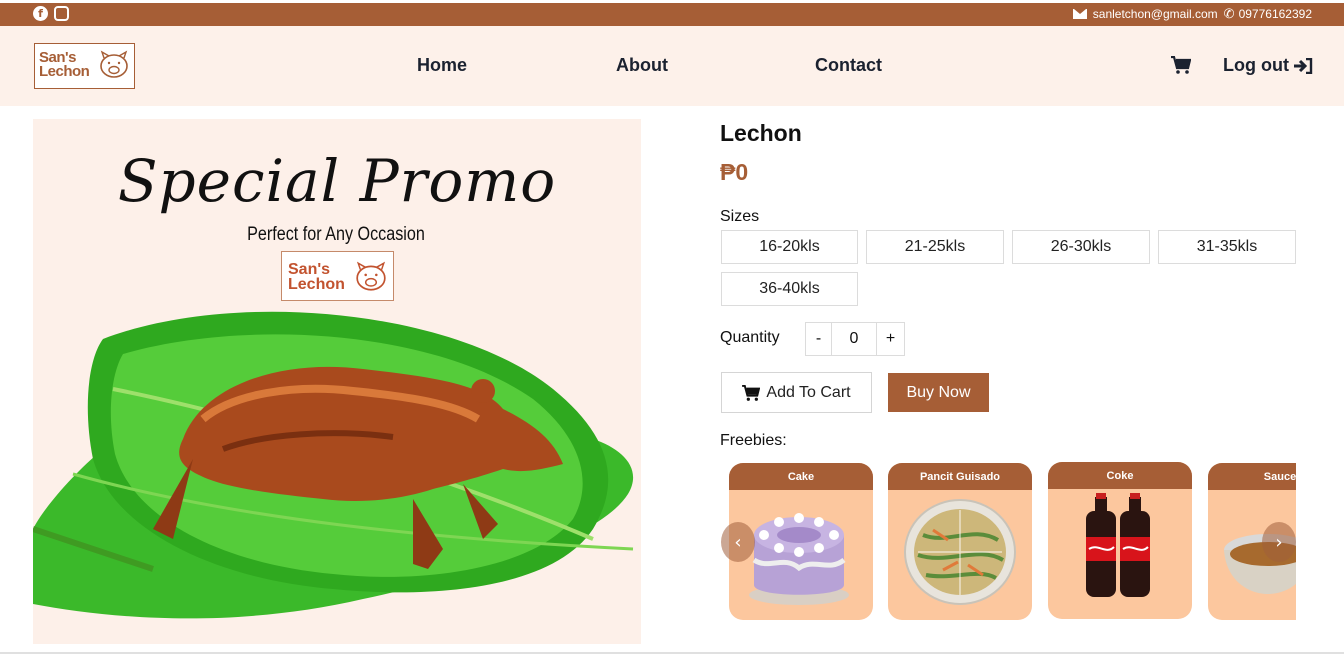 This screenshot has height=657, width=1344. Describe the element at coordinates (672, 653) in the screenshot. I see `page-bottom-border` at that location.